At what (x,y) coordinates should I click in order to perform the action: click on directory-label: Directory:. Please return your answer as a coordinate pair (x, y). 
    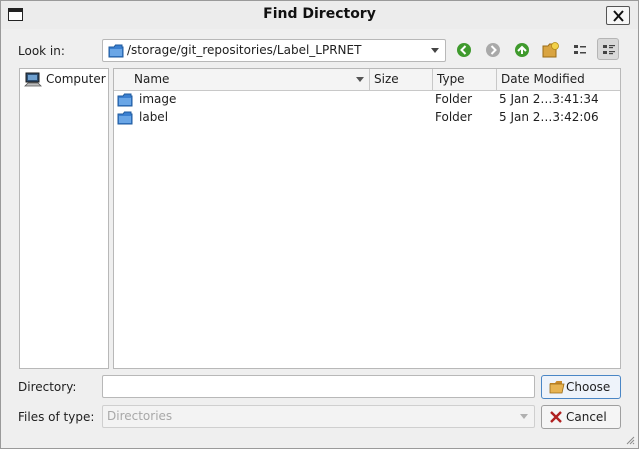
    Looking at the image, I should click on (47, 387).